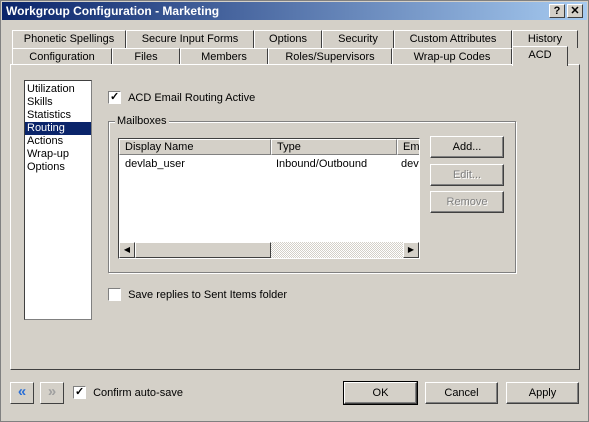 The image size is (589, 422). I want to click on scroll-right-icon: ▶, so click(411, 250).